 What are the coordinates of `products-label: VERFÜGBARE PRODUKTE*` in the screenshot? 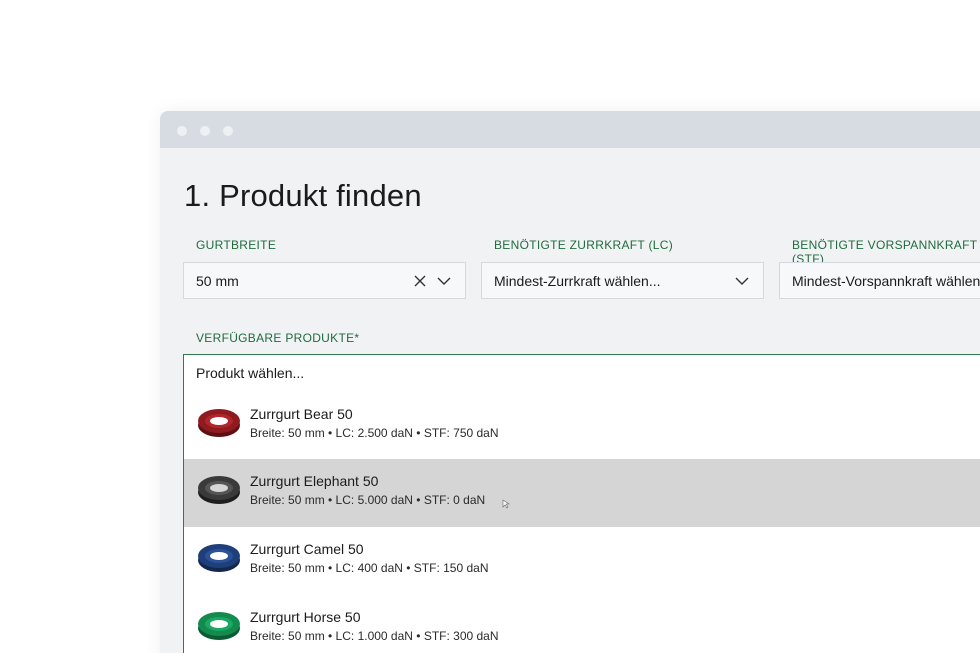 It's located at (278, 338).